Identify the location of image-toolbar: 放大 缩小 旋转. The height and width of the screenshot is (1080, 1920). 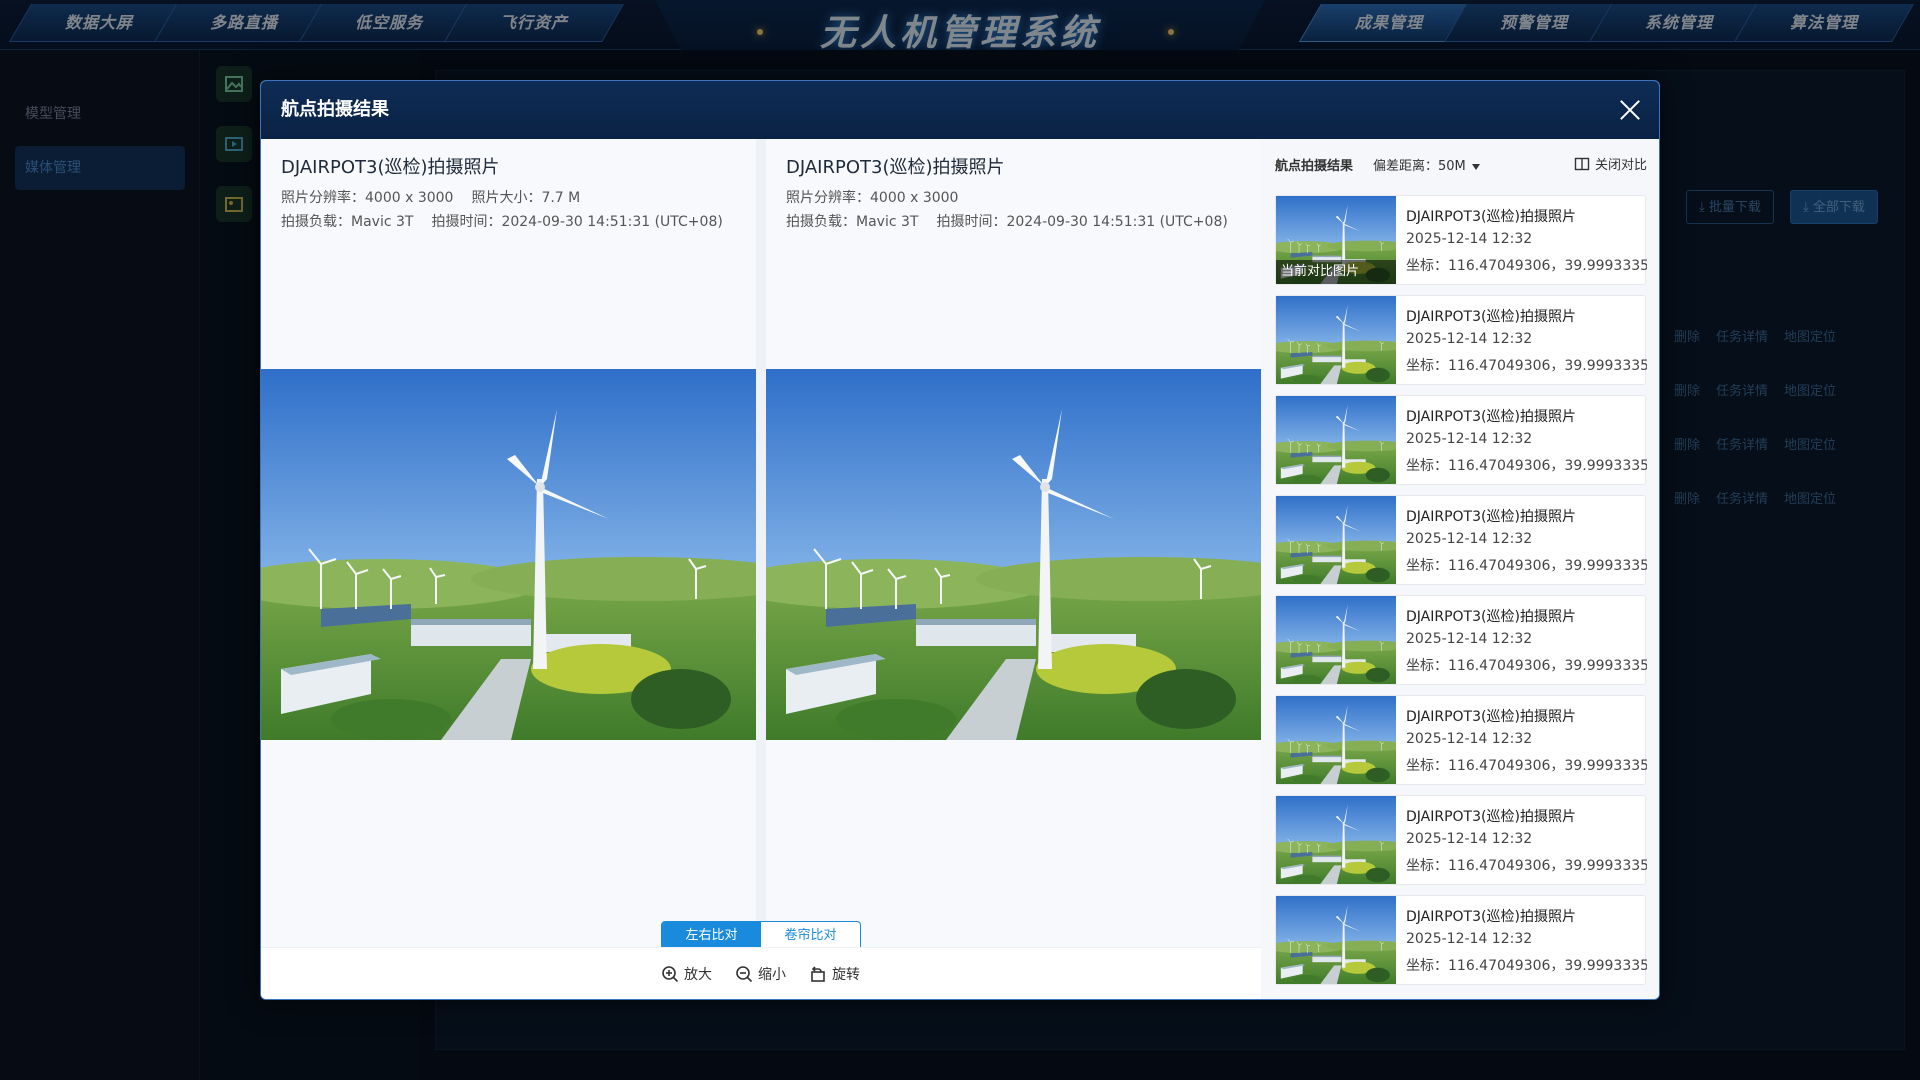
(761, 973).